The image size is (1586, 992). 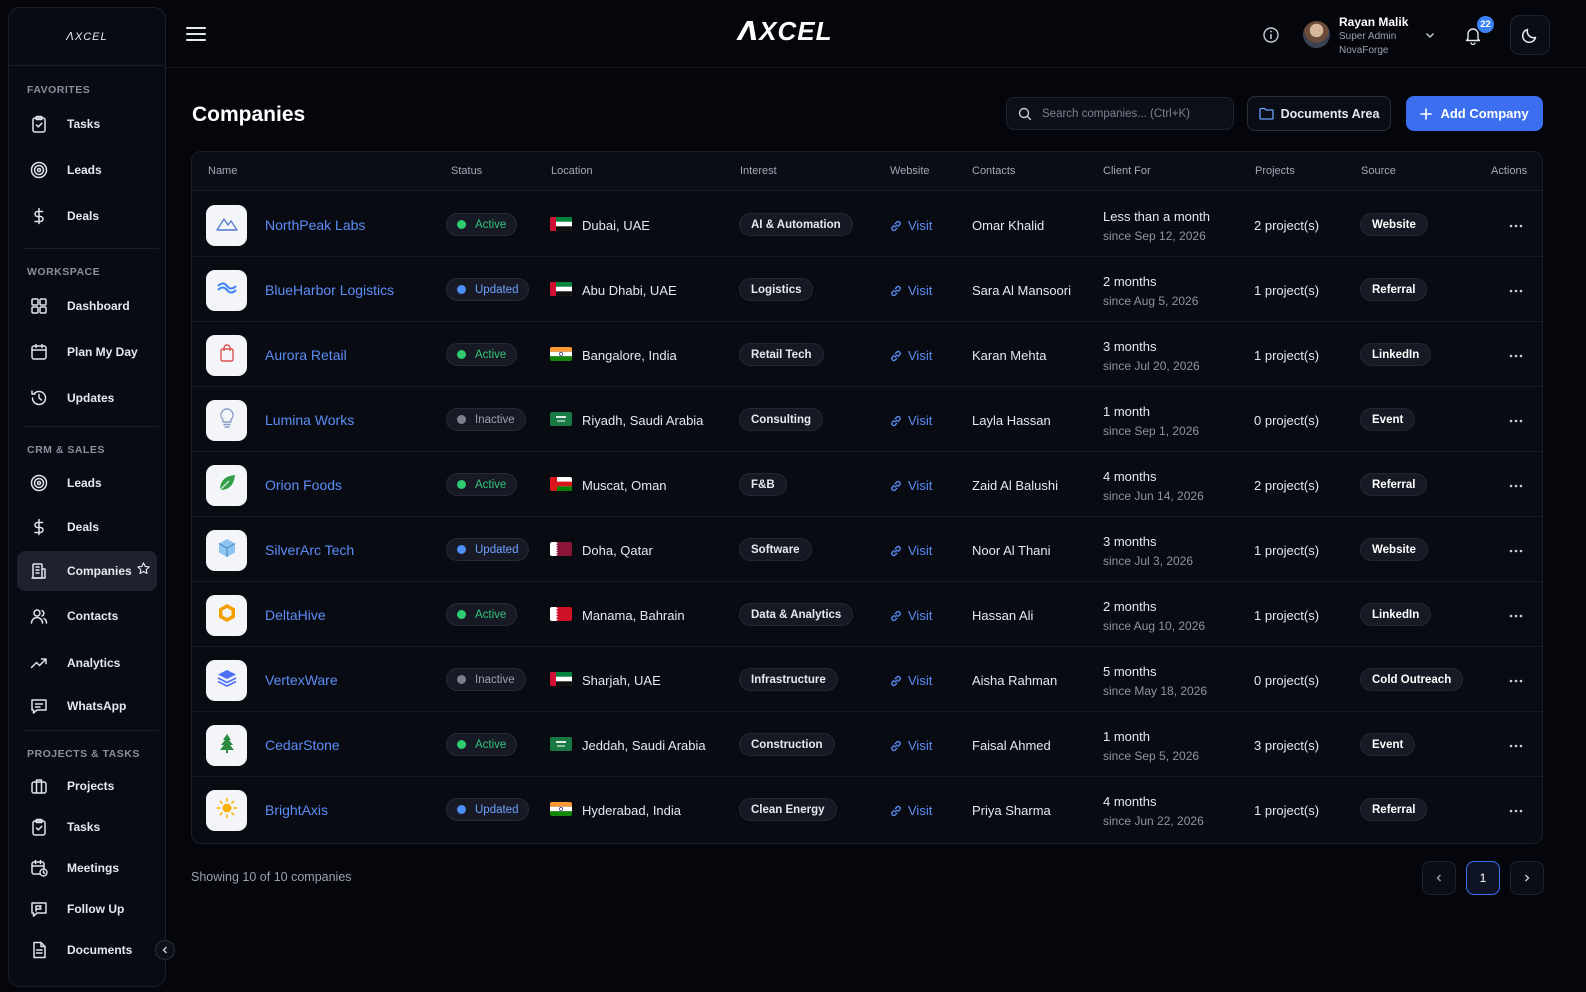 I want to click on company-name-link: NorthPeak Labs, so click(x=315, y=225).